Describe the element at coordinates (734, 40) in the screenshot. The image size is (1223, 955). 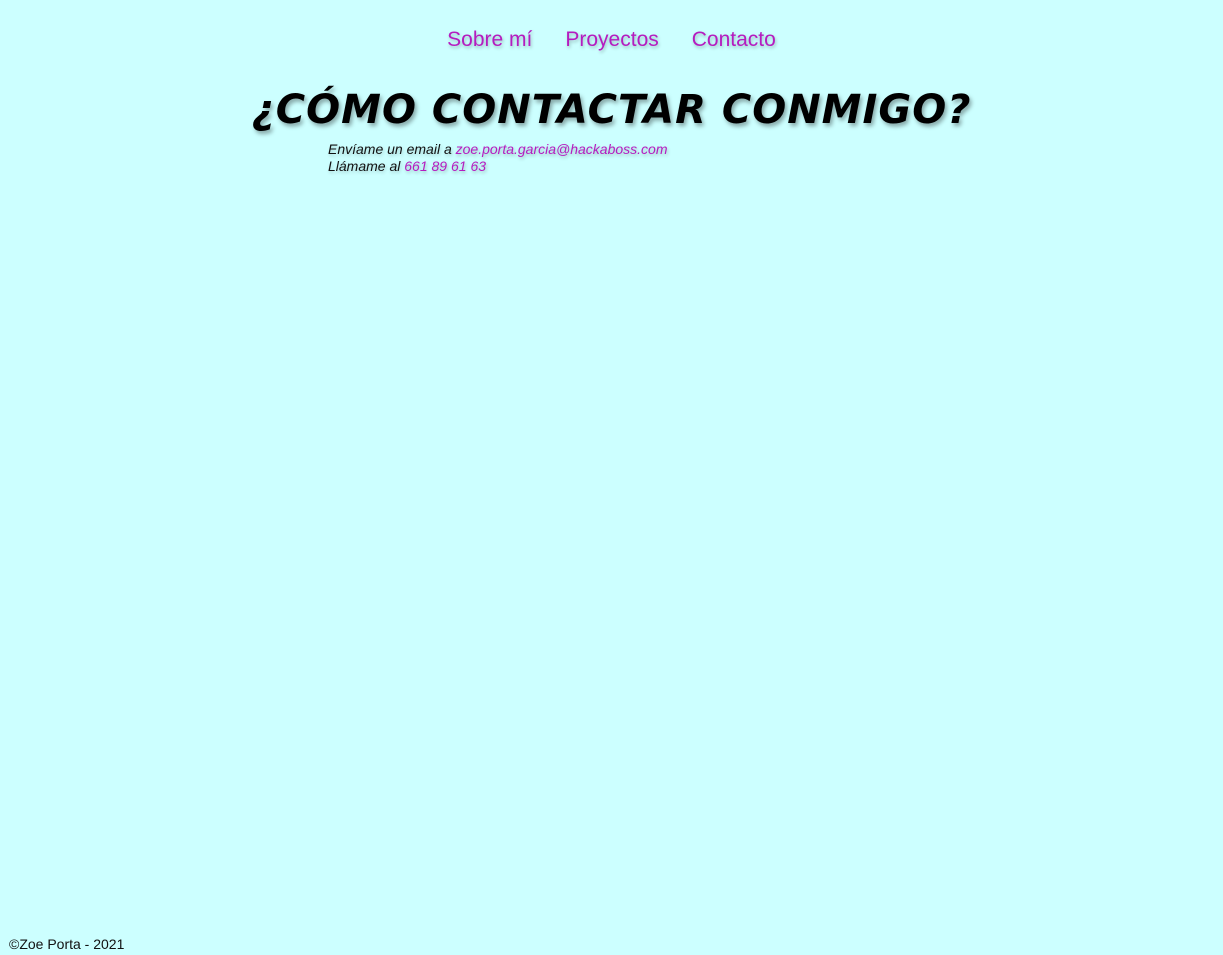
I see `nav-link-contacto: Contacto` at that location.